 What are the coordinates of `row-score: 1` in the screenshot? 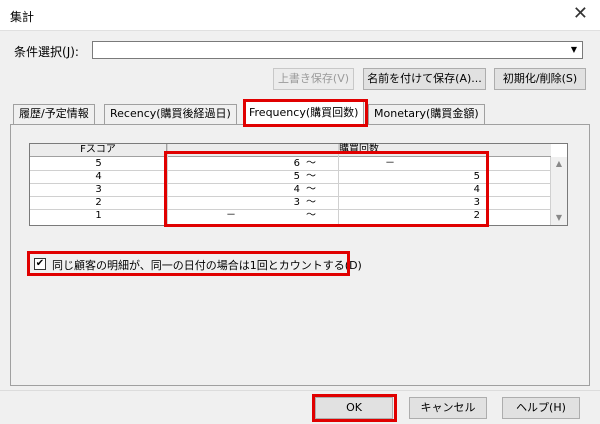 It's located at (98, 215).